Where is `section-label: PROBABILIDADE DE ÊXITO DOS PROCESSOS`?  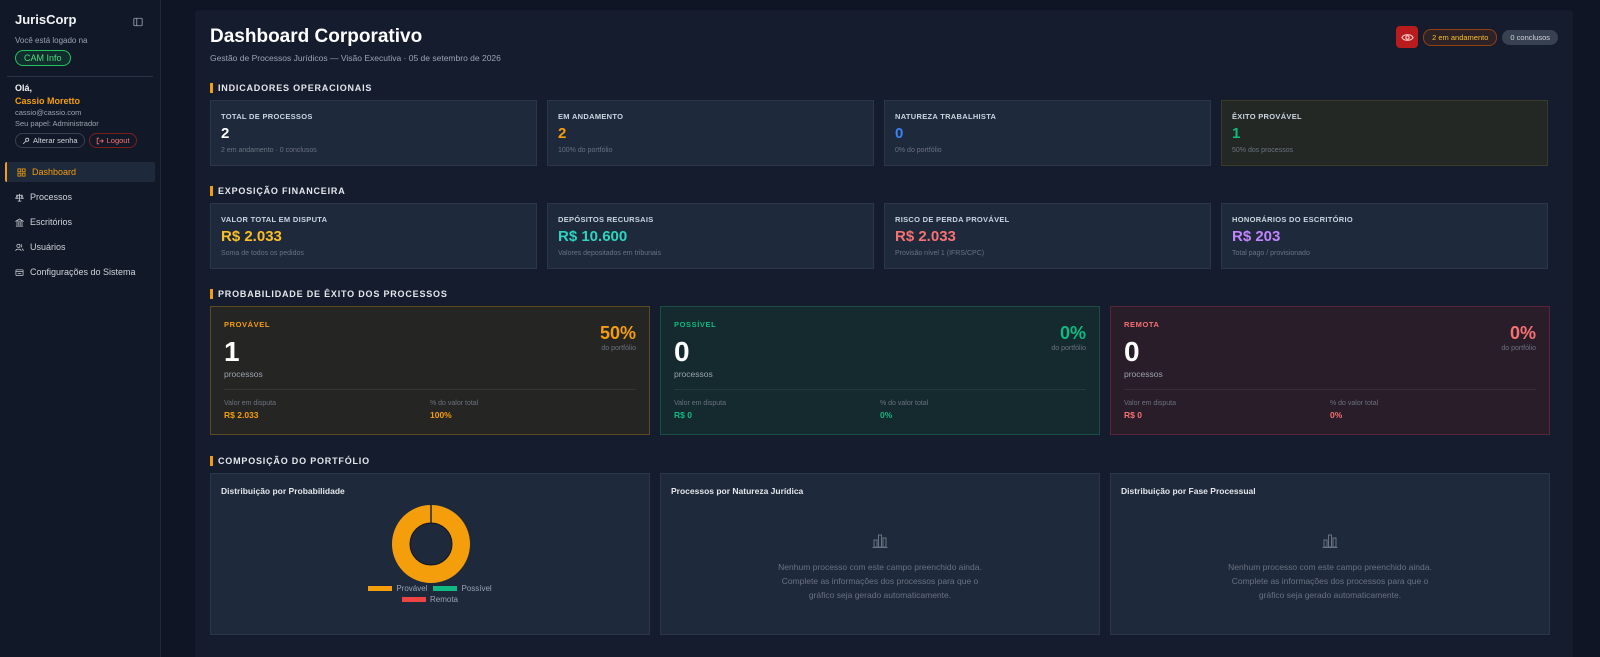 section-label: PROBABILIDADE DE ÊXITO DOS PROCESSOS is located at coordinates (333, 294).